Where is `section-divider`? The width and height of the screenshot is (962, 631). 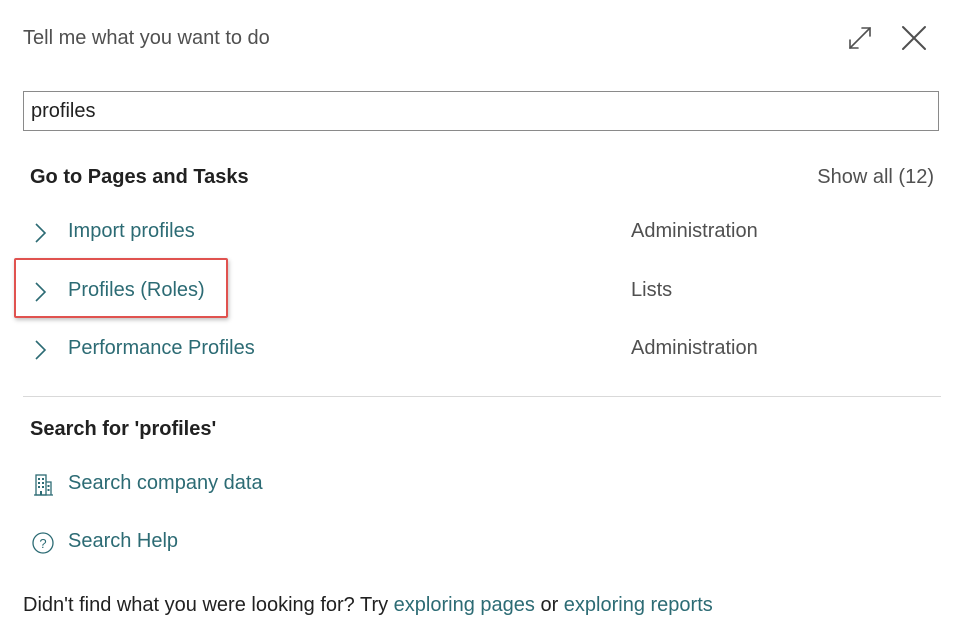 section-divider is located at coordinates (482, 396).